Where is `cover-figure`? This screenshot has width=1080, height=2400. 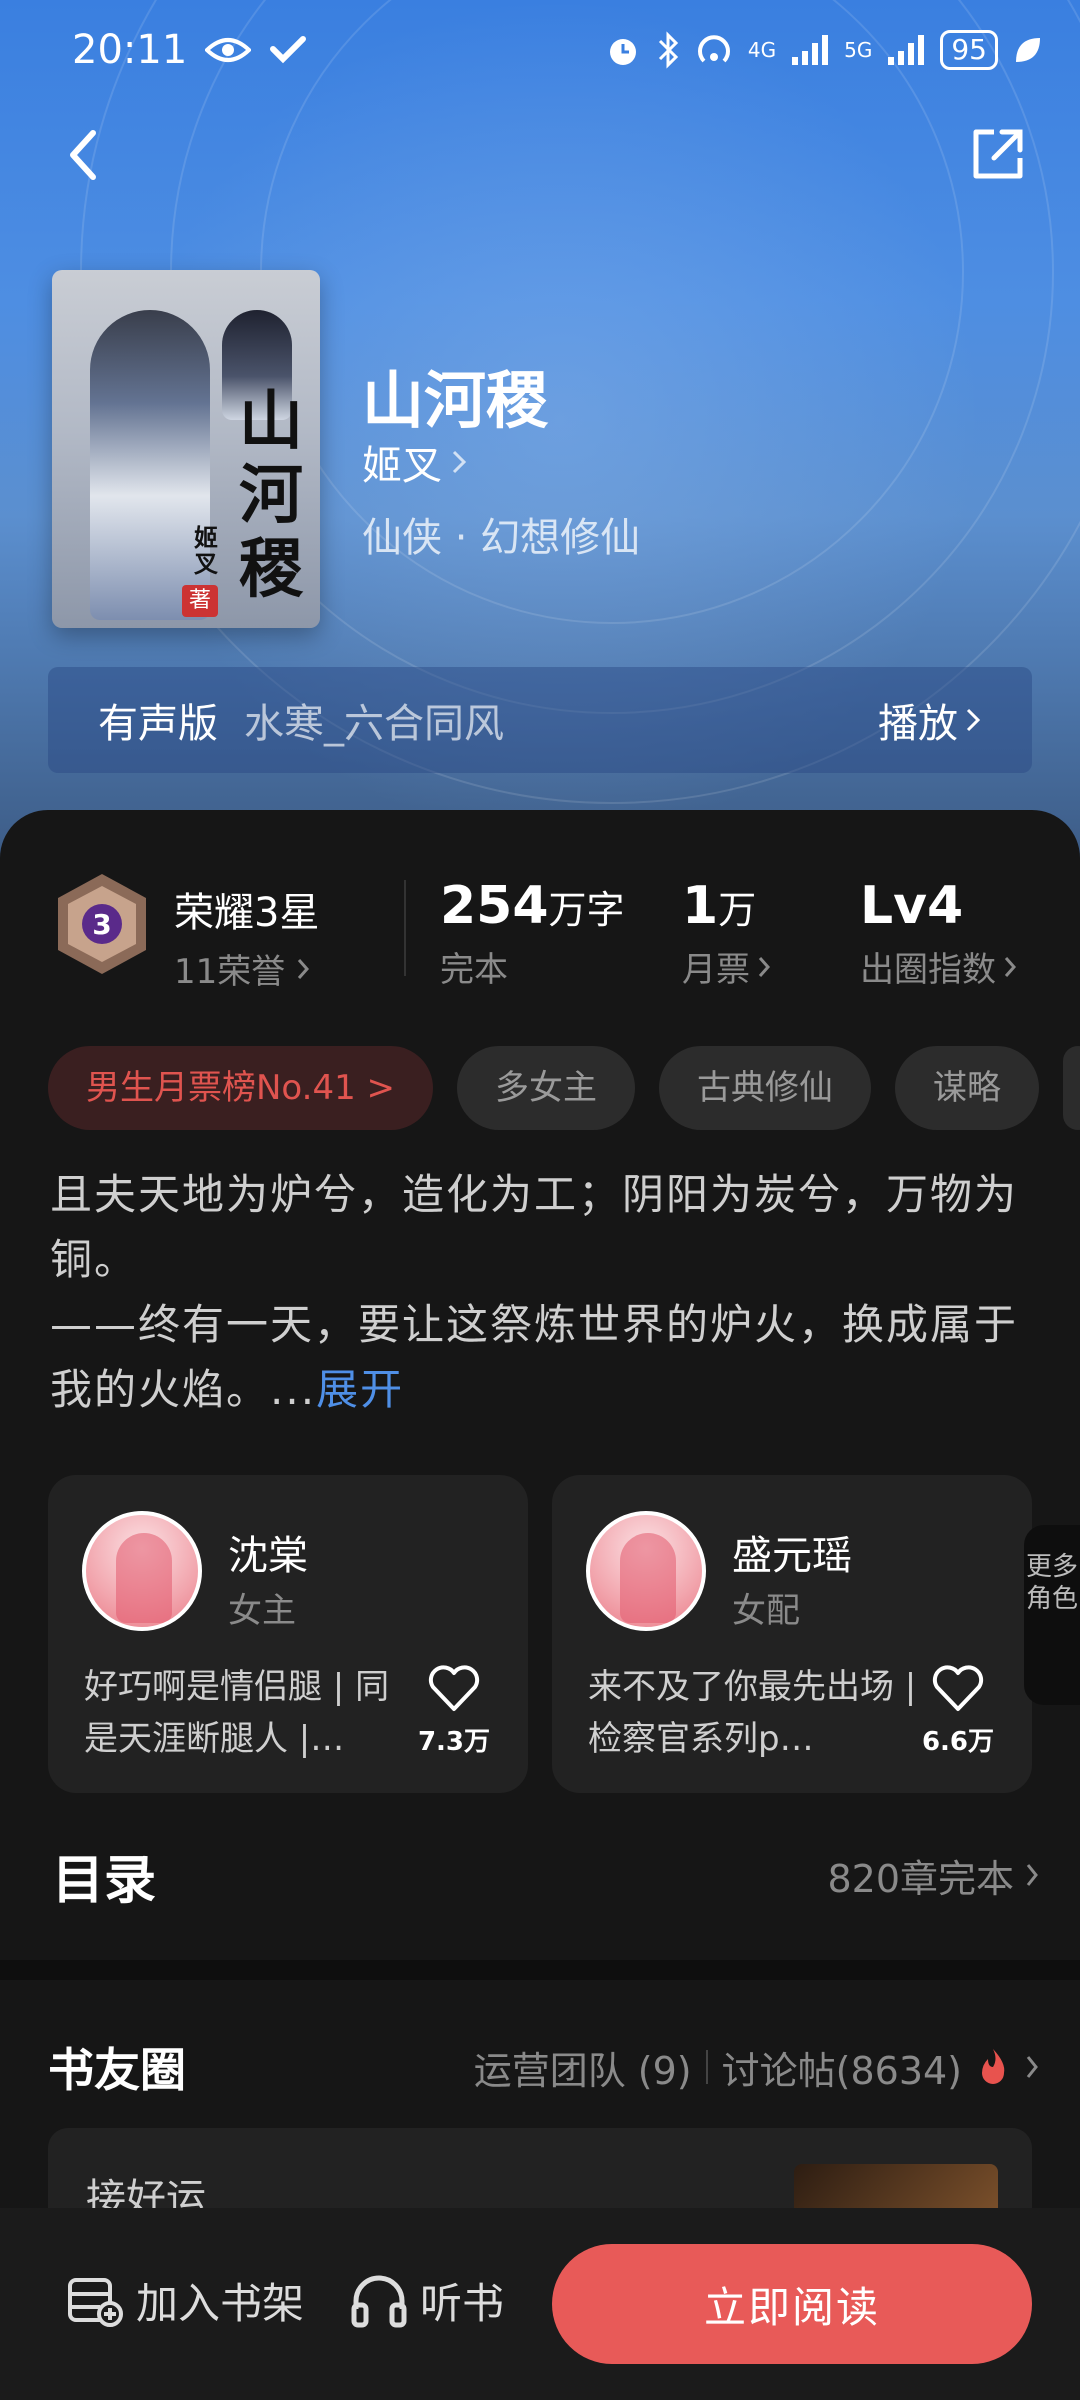 cover-figure is located at coordinates (150, 465).